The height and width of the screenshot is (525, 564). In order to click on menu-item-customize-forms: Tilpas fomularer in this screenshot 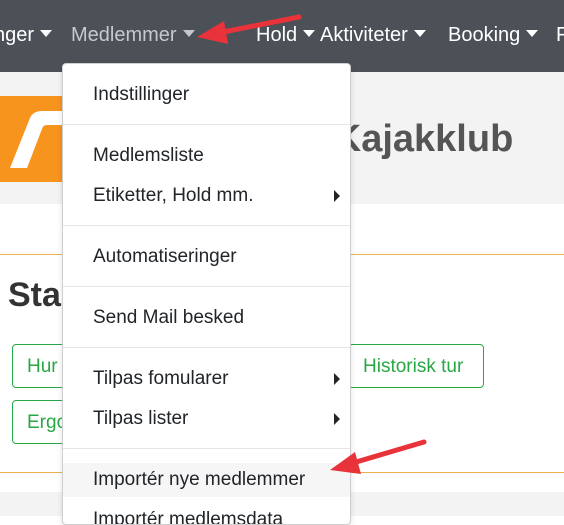, I will do `click(206, 379)`.